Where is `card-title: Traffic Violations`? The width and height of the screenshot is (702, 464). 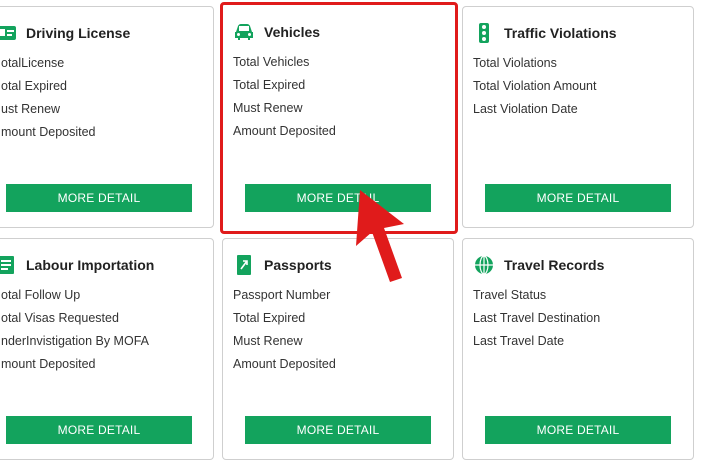
card-title: Traffic Violations is located at coordinates (560, 33).